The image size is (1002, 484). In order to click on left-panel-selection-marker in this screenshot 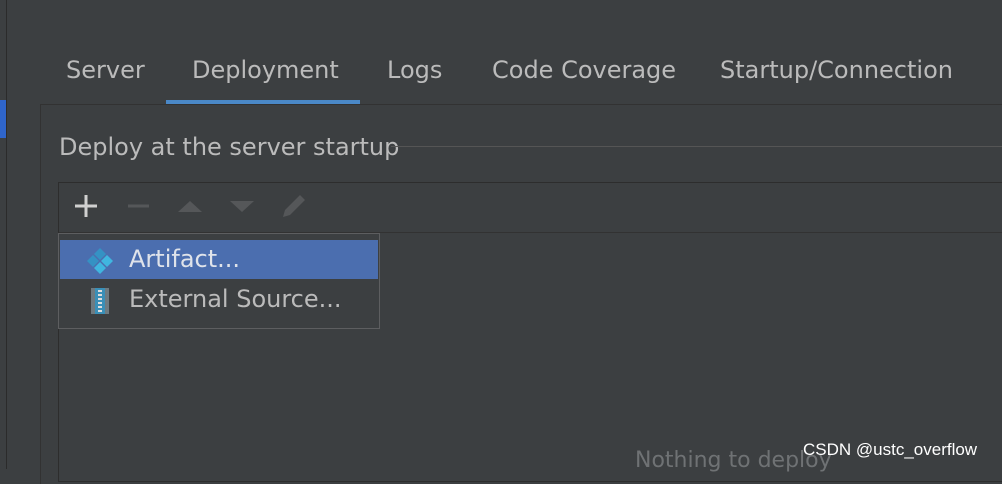, I will do `click(3, 119)`.